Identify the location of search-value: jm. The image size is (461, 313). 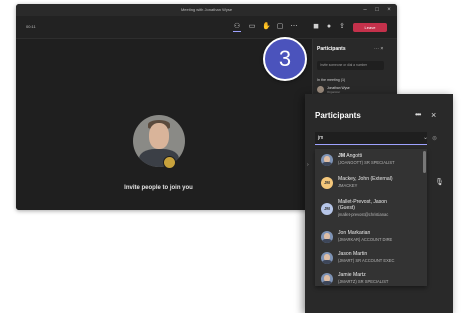
(321, 138).